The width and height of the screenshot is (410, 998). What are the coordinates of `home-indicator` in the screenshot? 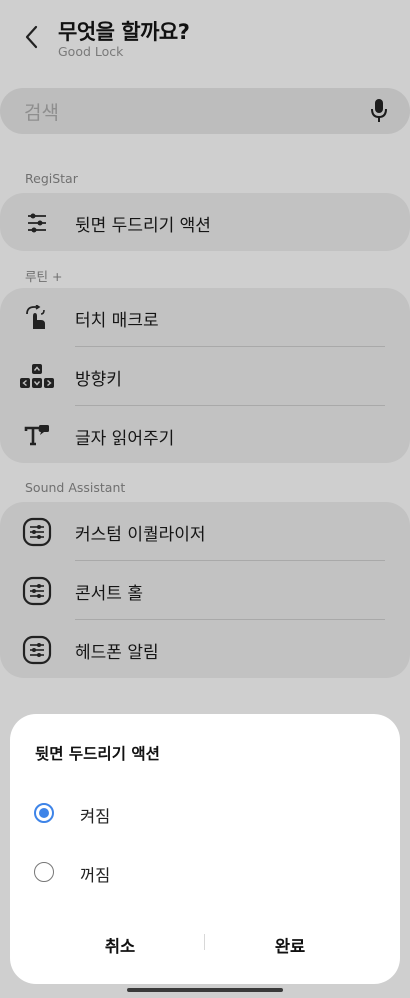 It's located at (205, 990).